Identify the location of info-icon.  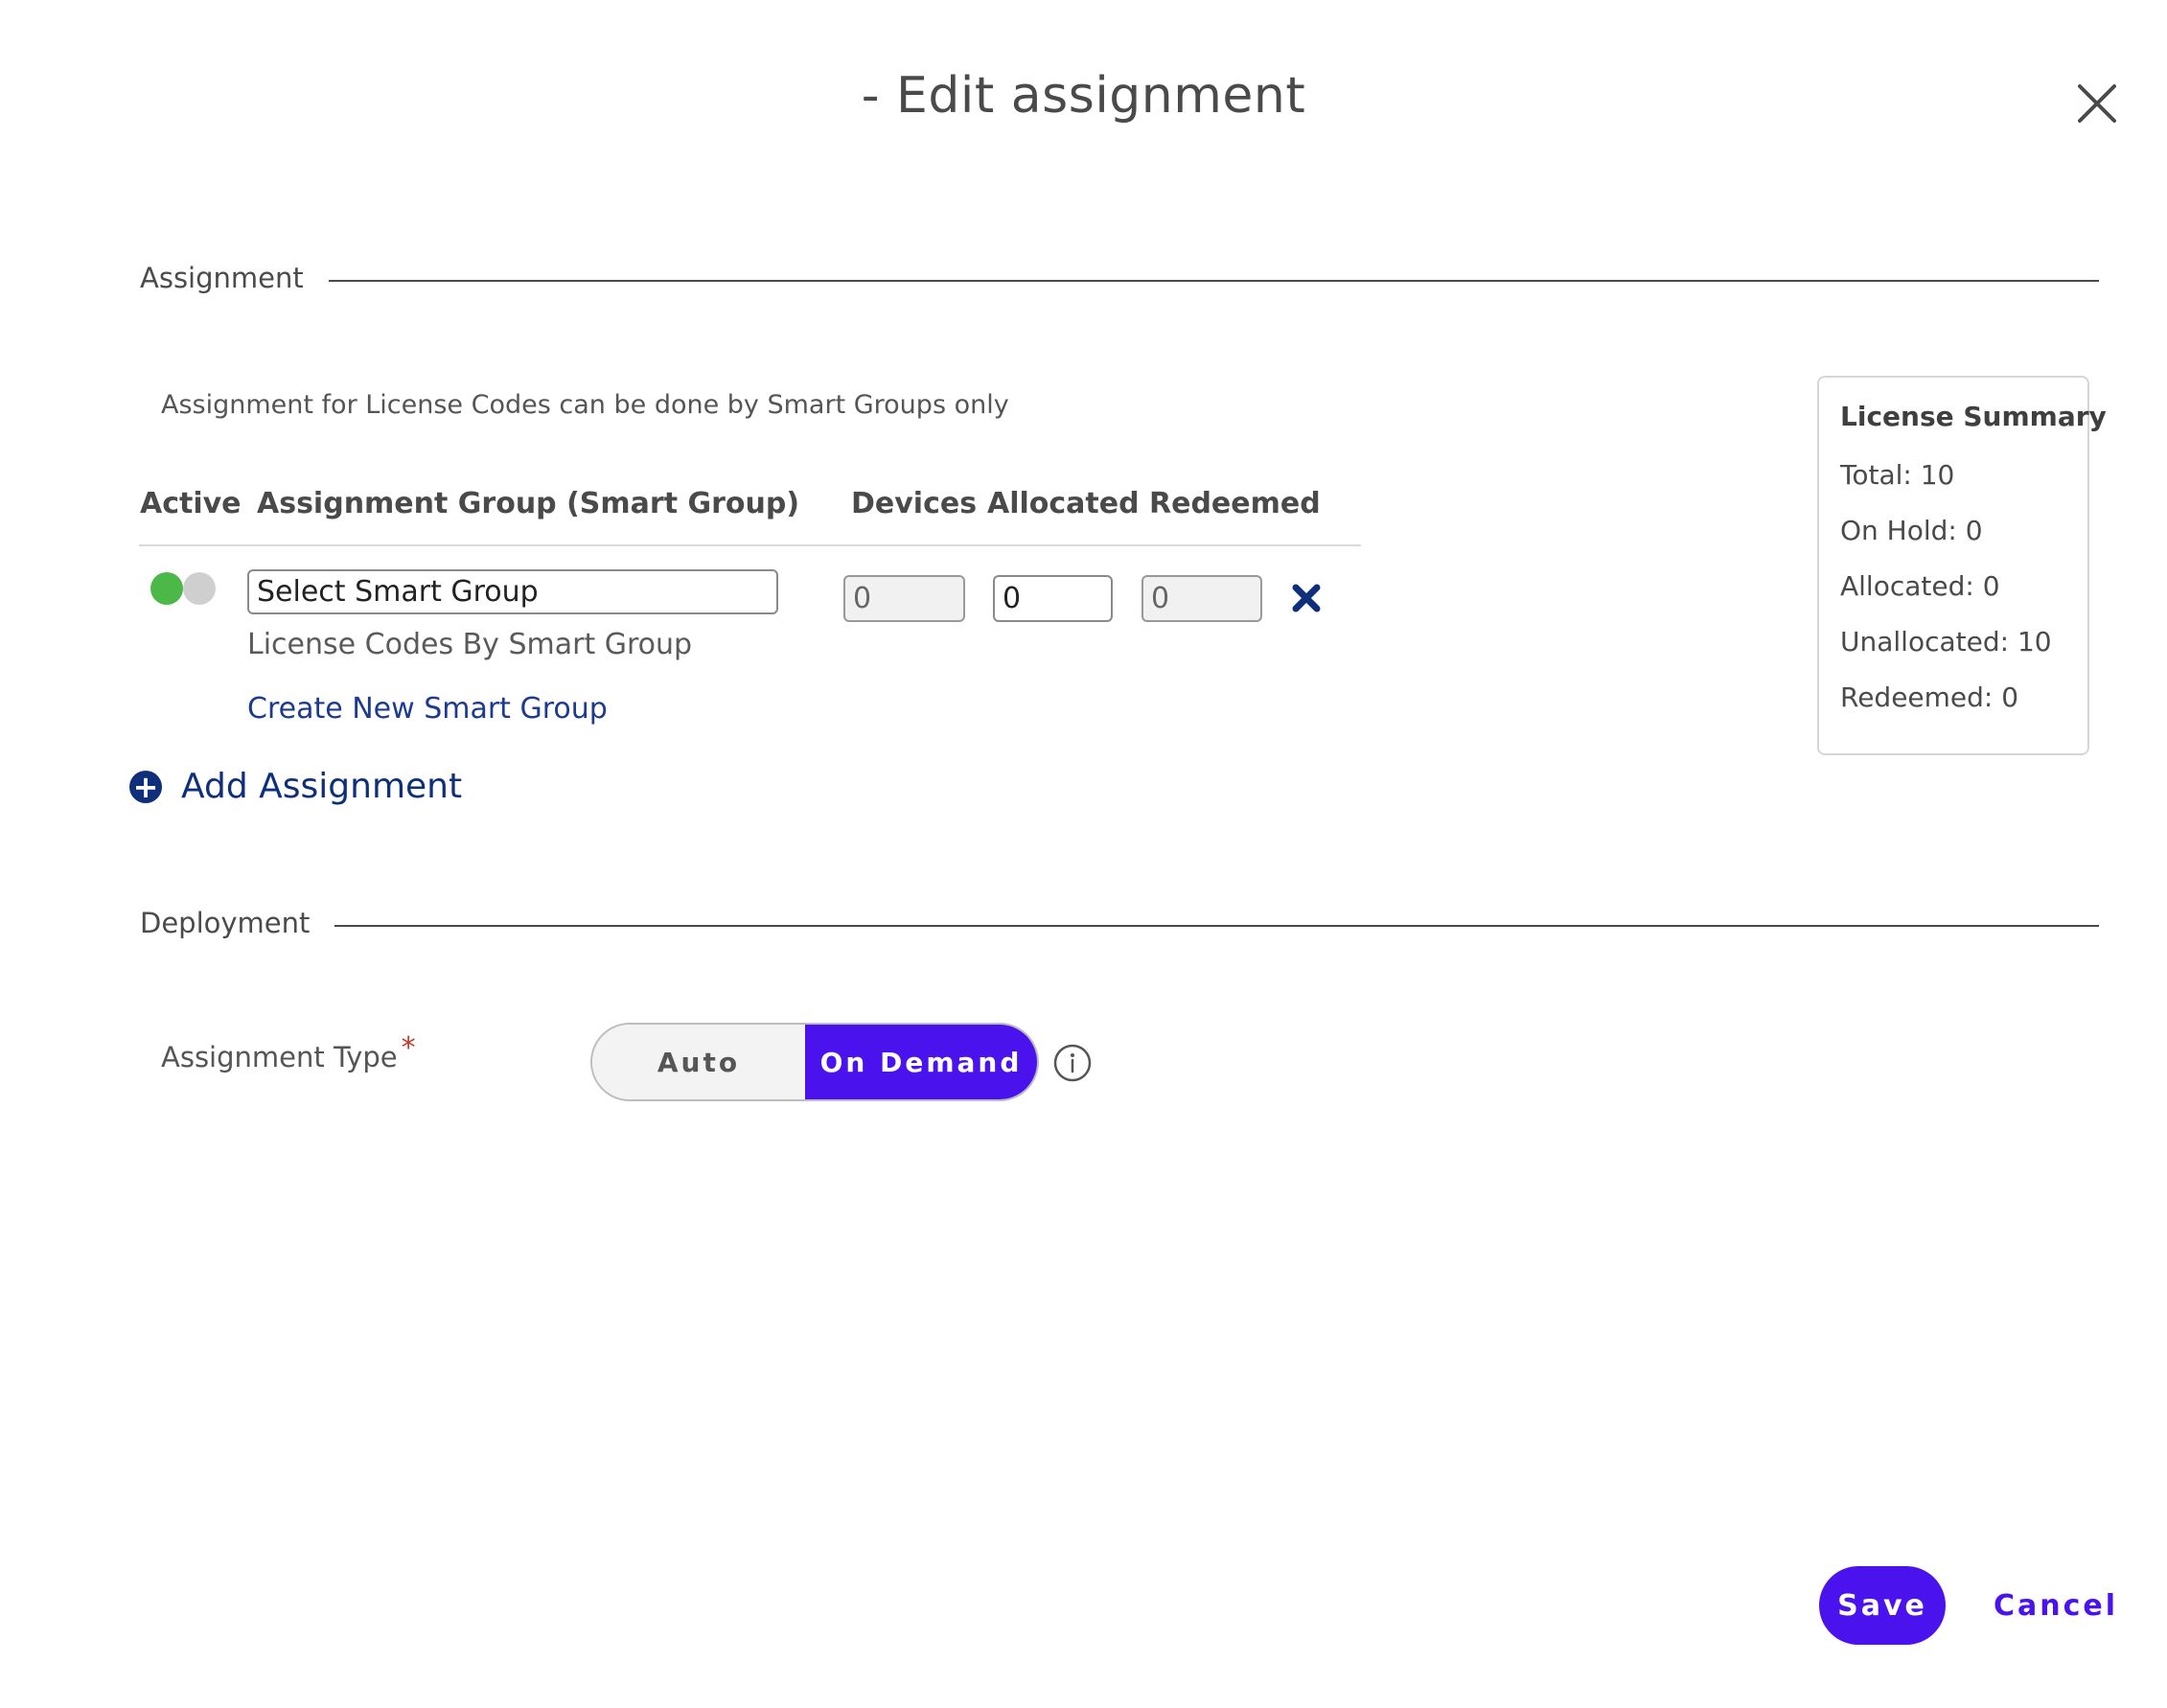
(1073, 1063).